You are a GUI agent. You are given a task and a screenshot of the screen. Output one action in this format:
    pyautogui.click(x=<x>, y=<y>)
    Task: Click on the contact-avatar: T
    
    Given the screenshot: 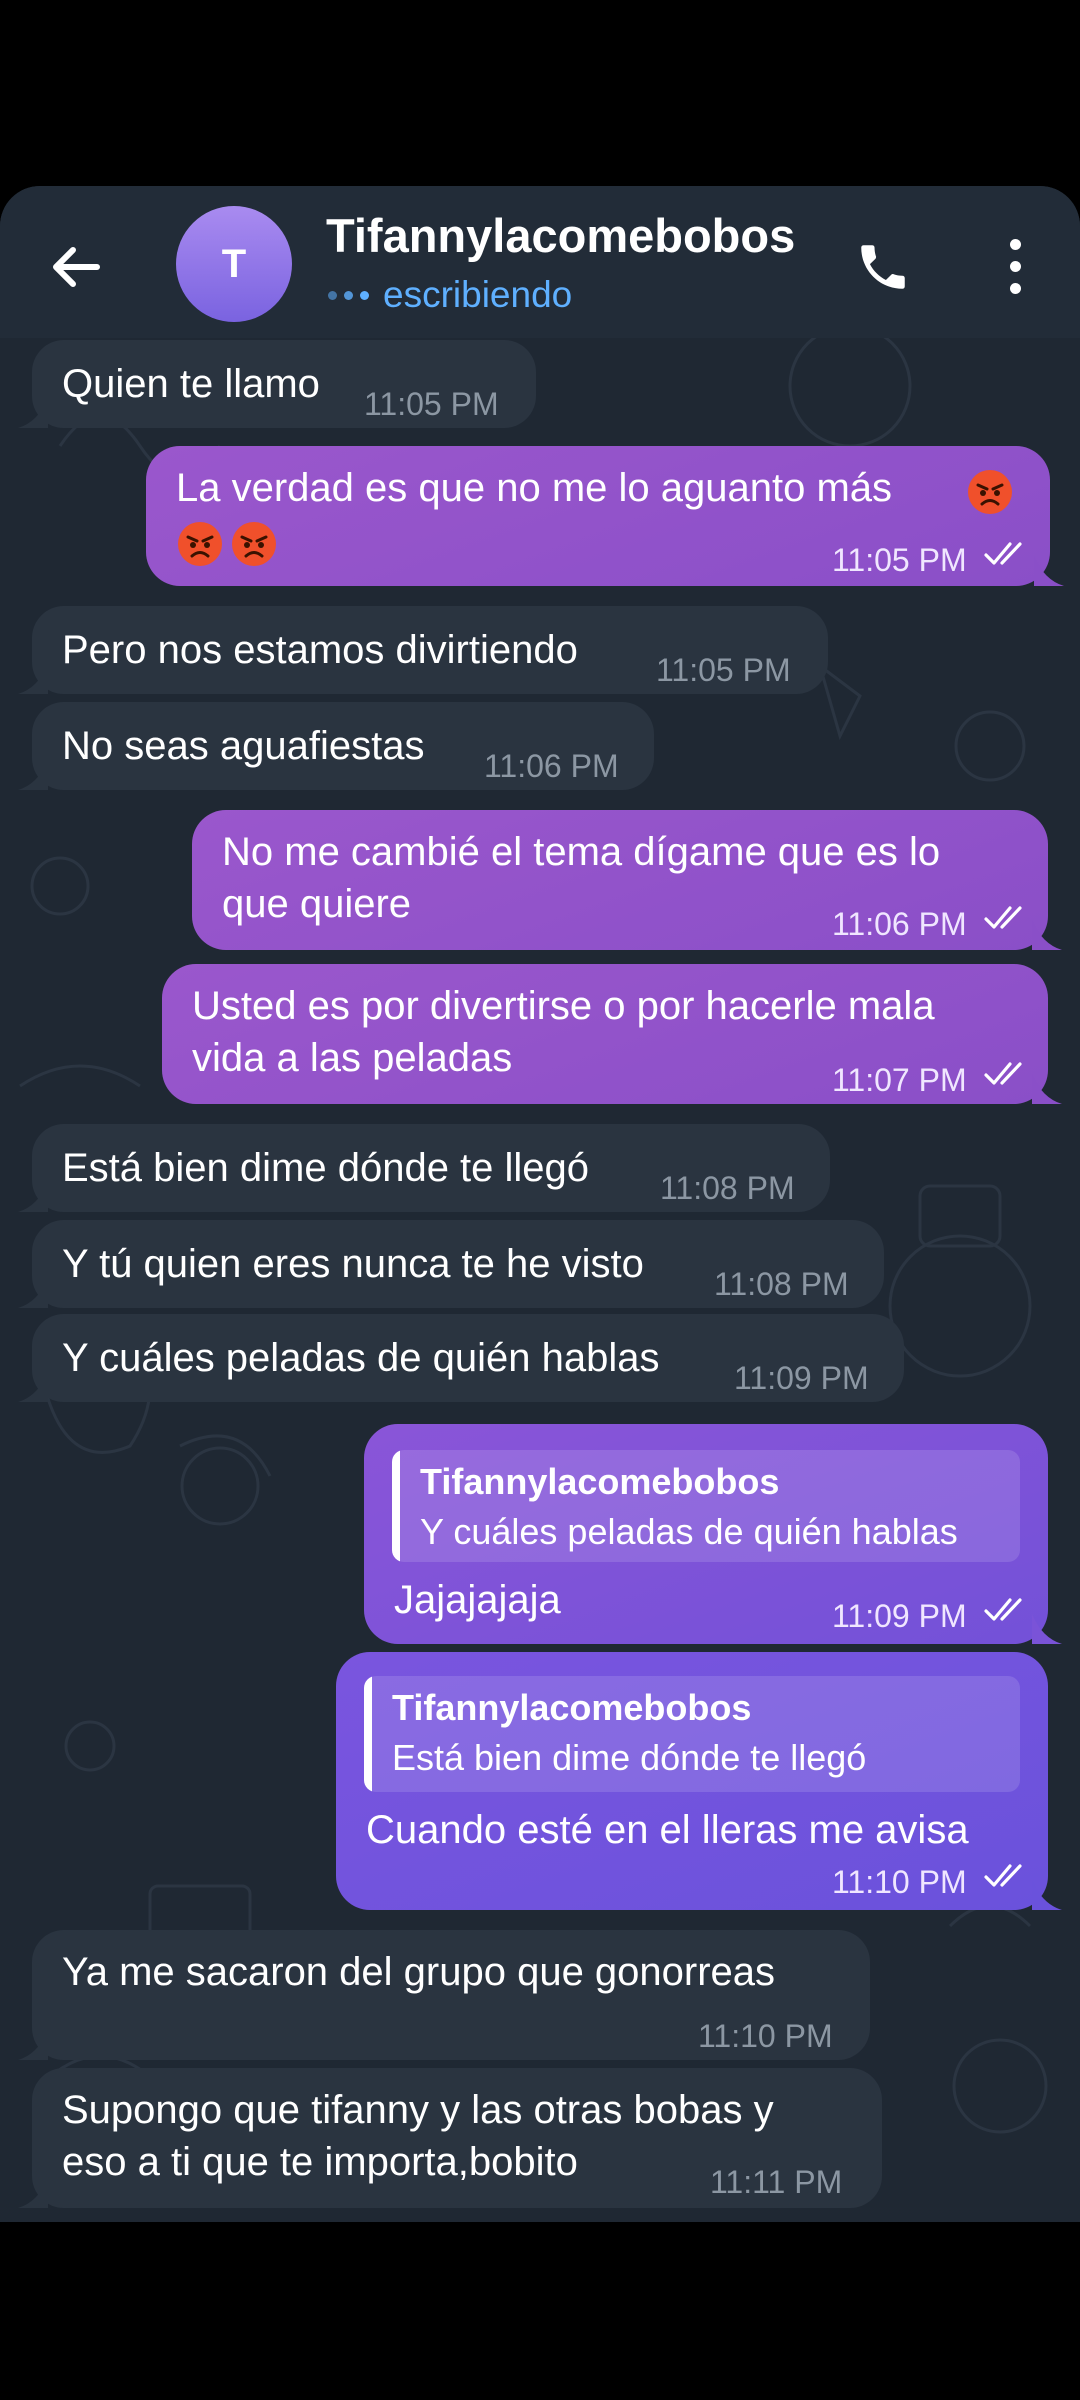 What is the action you would take?
    pyautogui.click(x=234, y=264)
    